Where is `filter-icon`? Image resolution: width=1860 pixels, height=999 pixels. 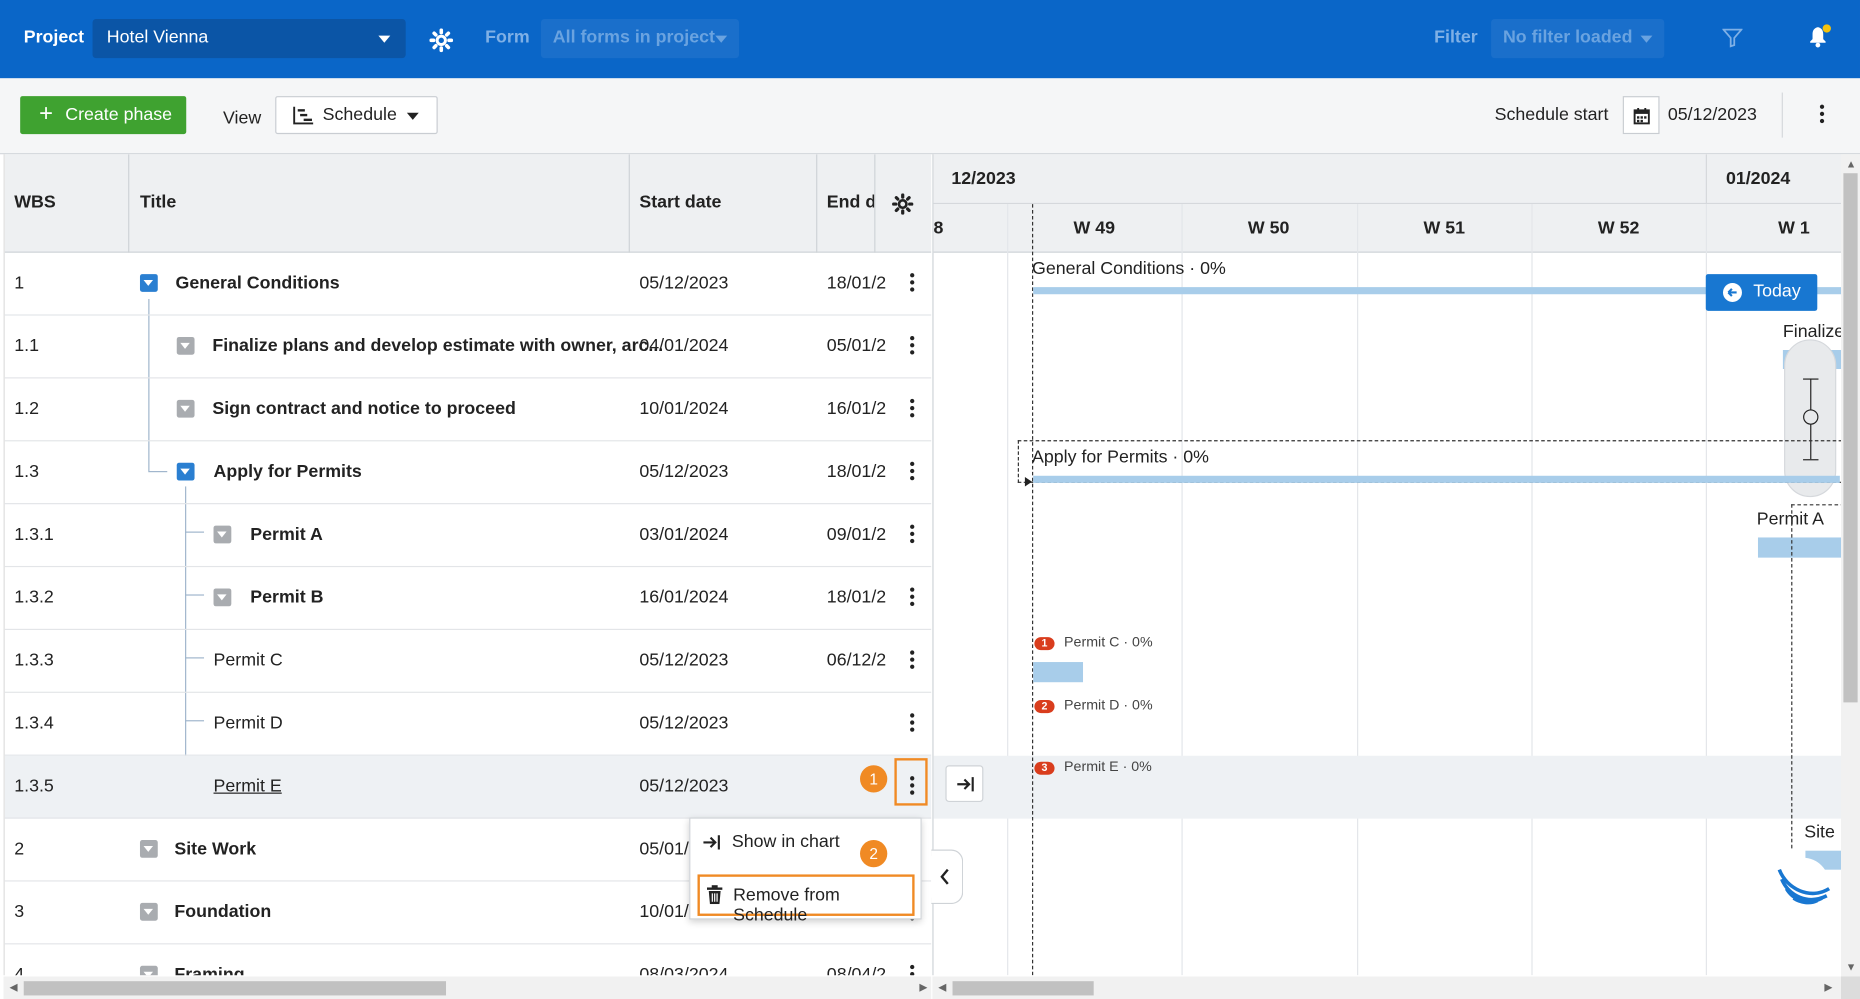
filter-icon is located at coordinates (1732, 38).